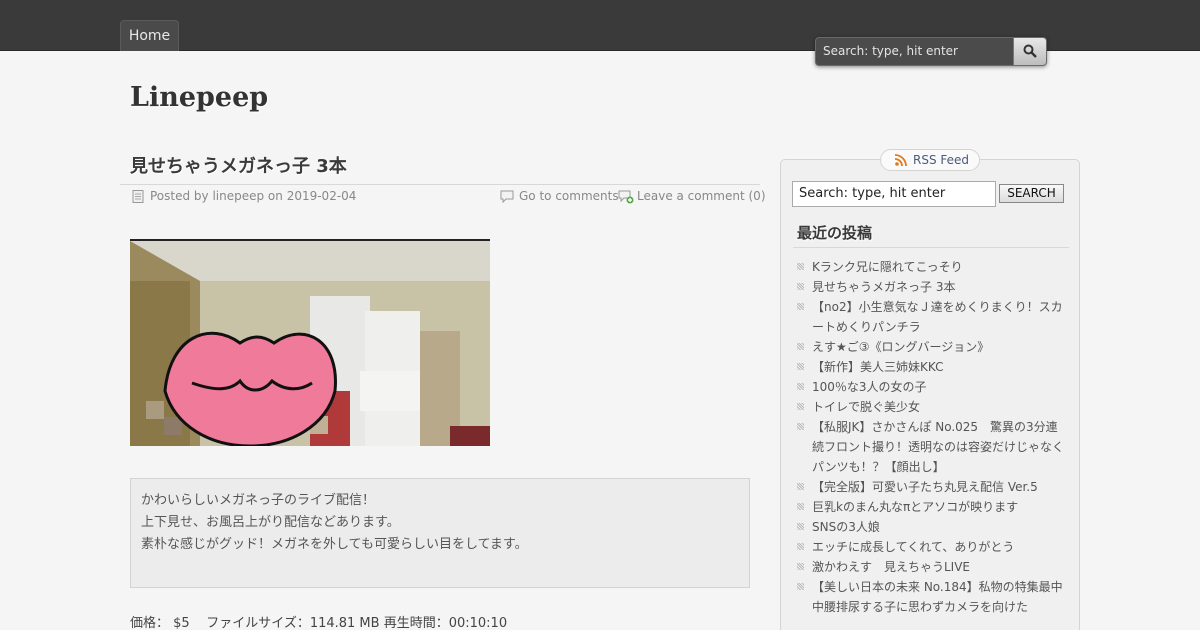  Describe the element at coordinates (931, 247) in the screenshot. I see `recent-posts-divider` at that location.